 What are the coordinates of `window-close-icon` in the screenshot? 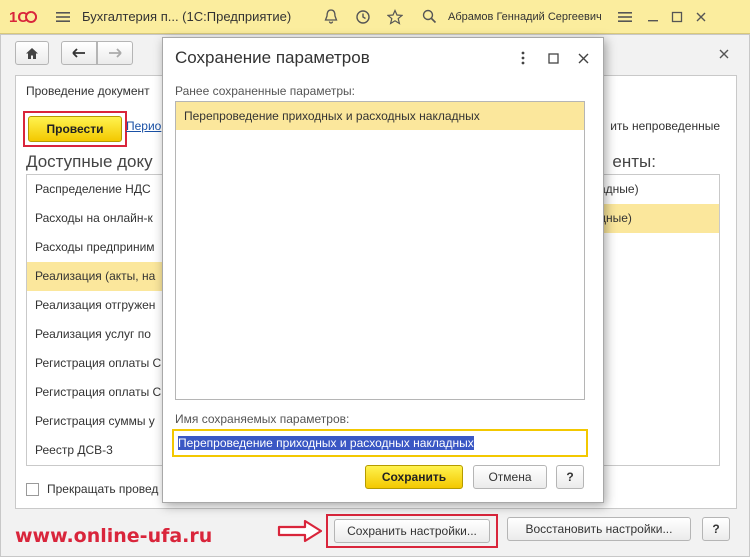 It's located at (724, 54).